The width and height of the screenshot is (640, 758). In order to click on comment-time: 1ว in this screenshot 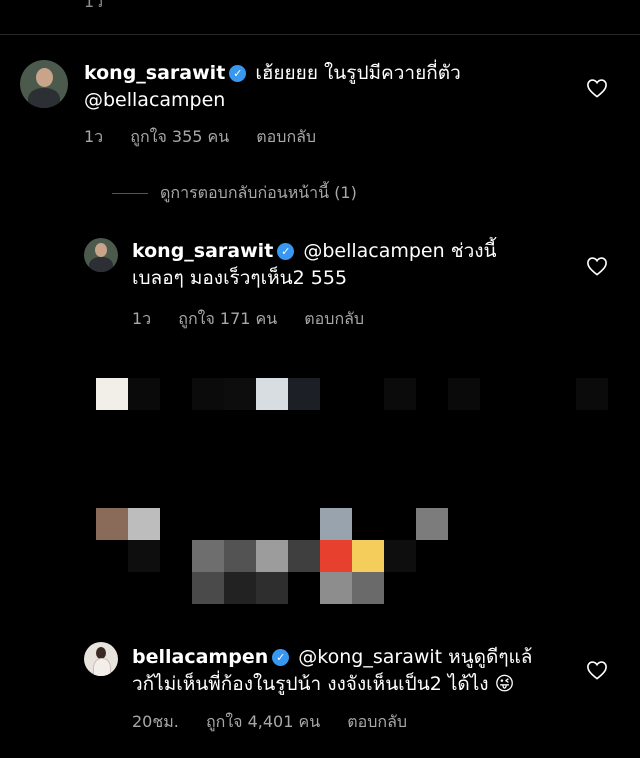, I will do `click(94, 136)`.